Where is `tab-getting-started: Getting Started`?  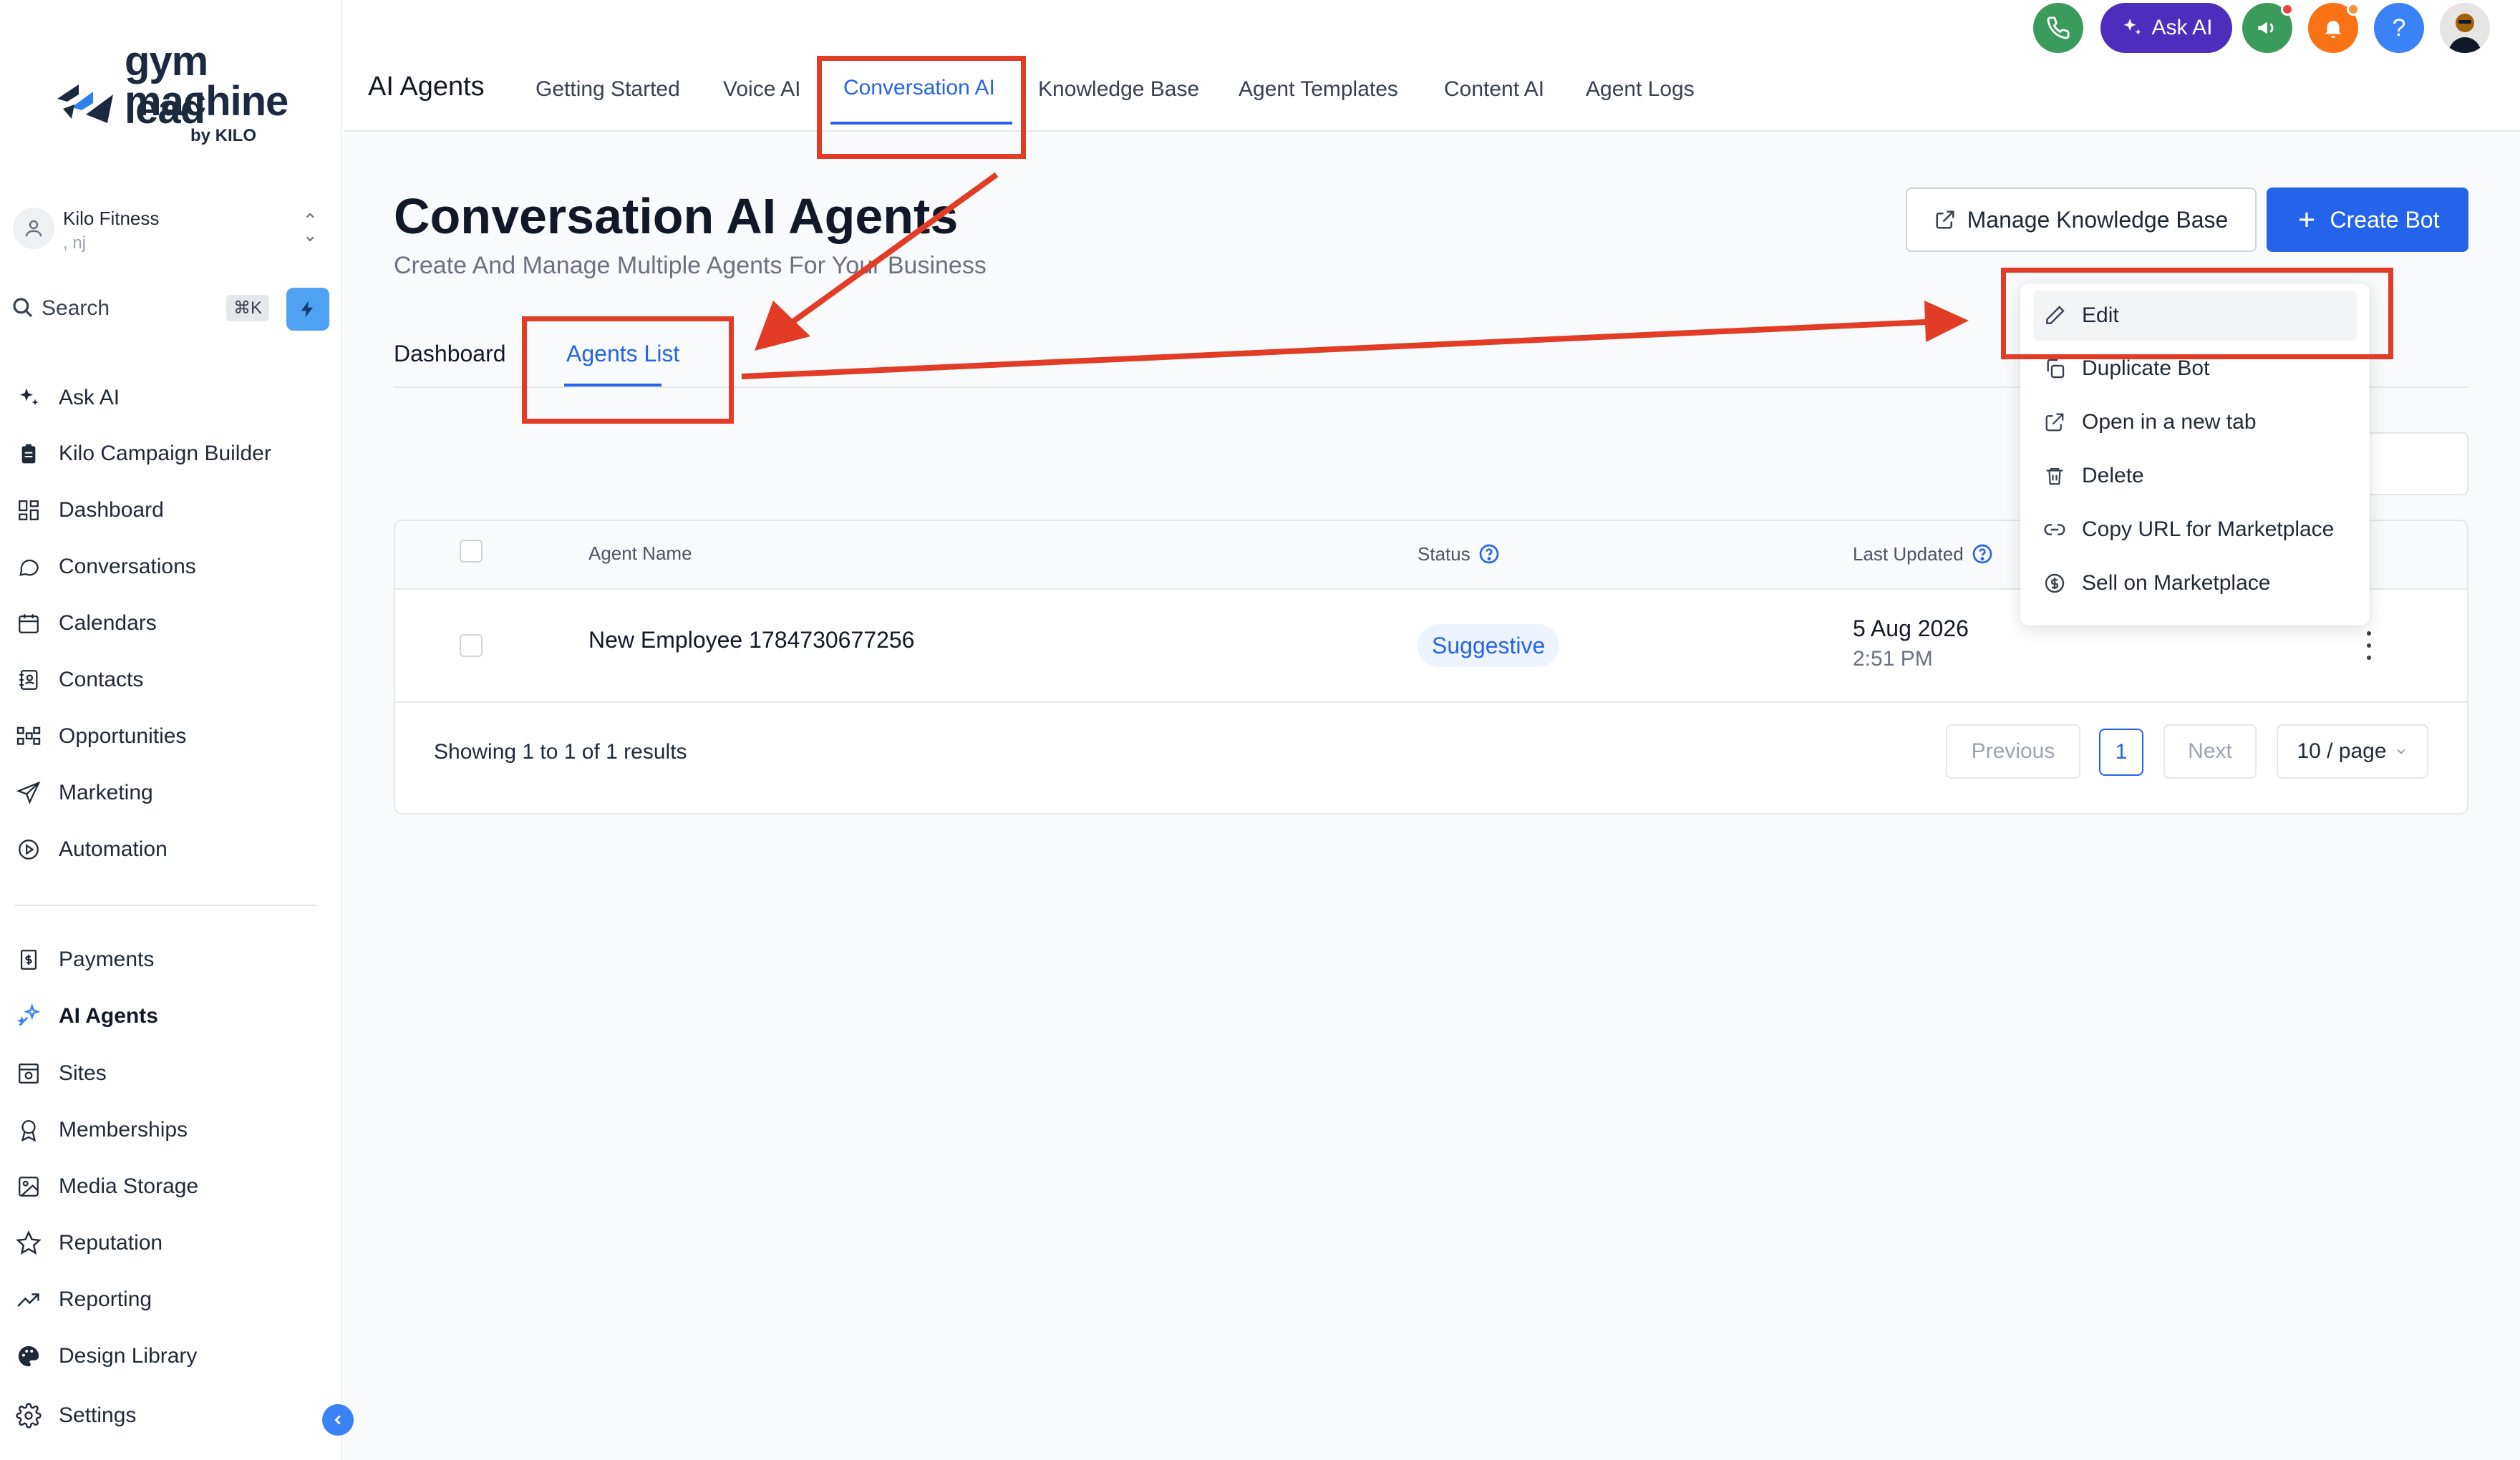 tab-getting-started: Getting Started is located at coordinates (608, 89).